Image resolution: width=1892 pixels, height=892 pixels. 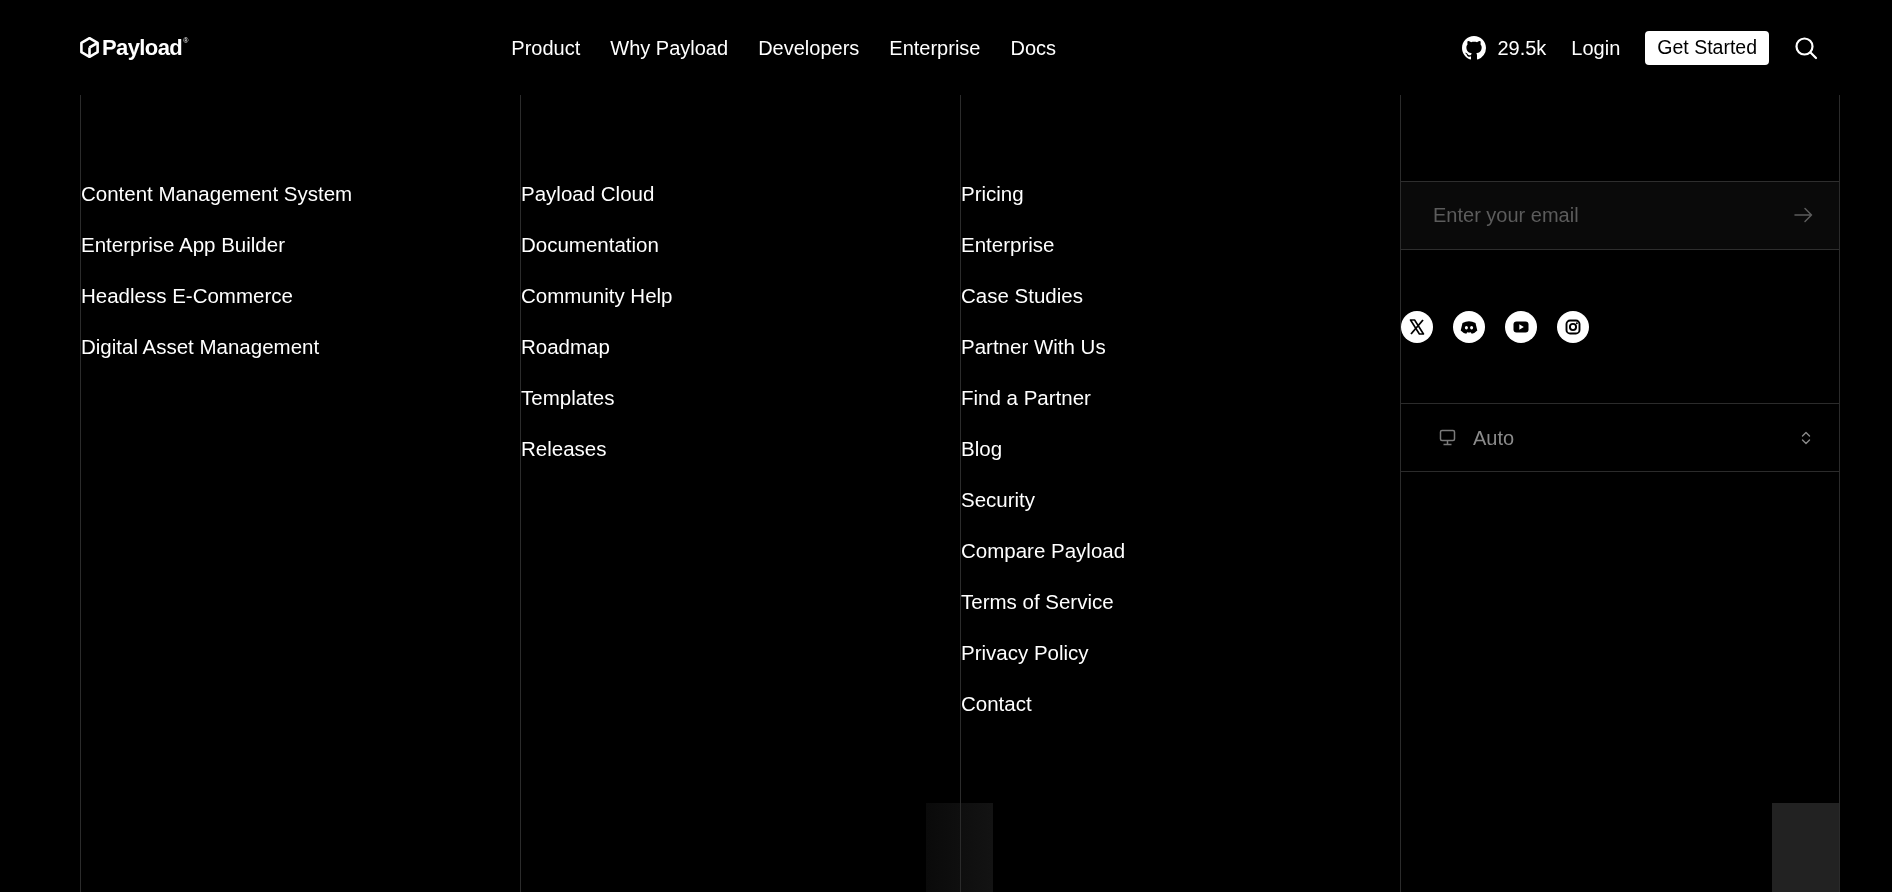 What do you see at coordinates (1504, 47) in the screenshot?
I see `github-stars-link: 29.5k` at bounding box center [1504, 47].